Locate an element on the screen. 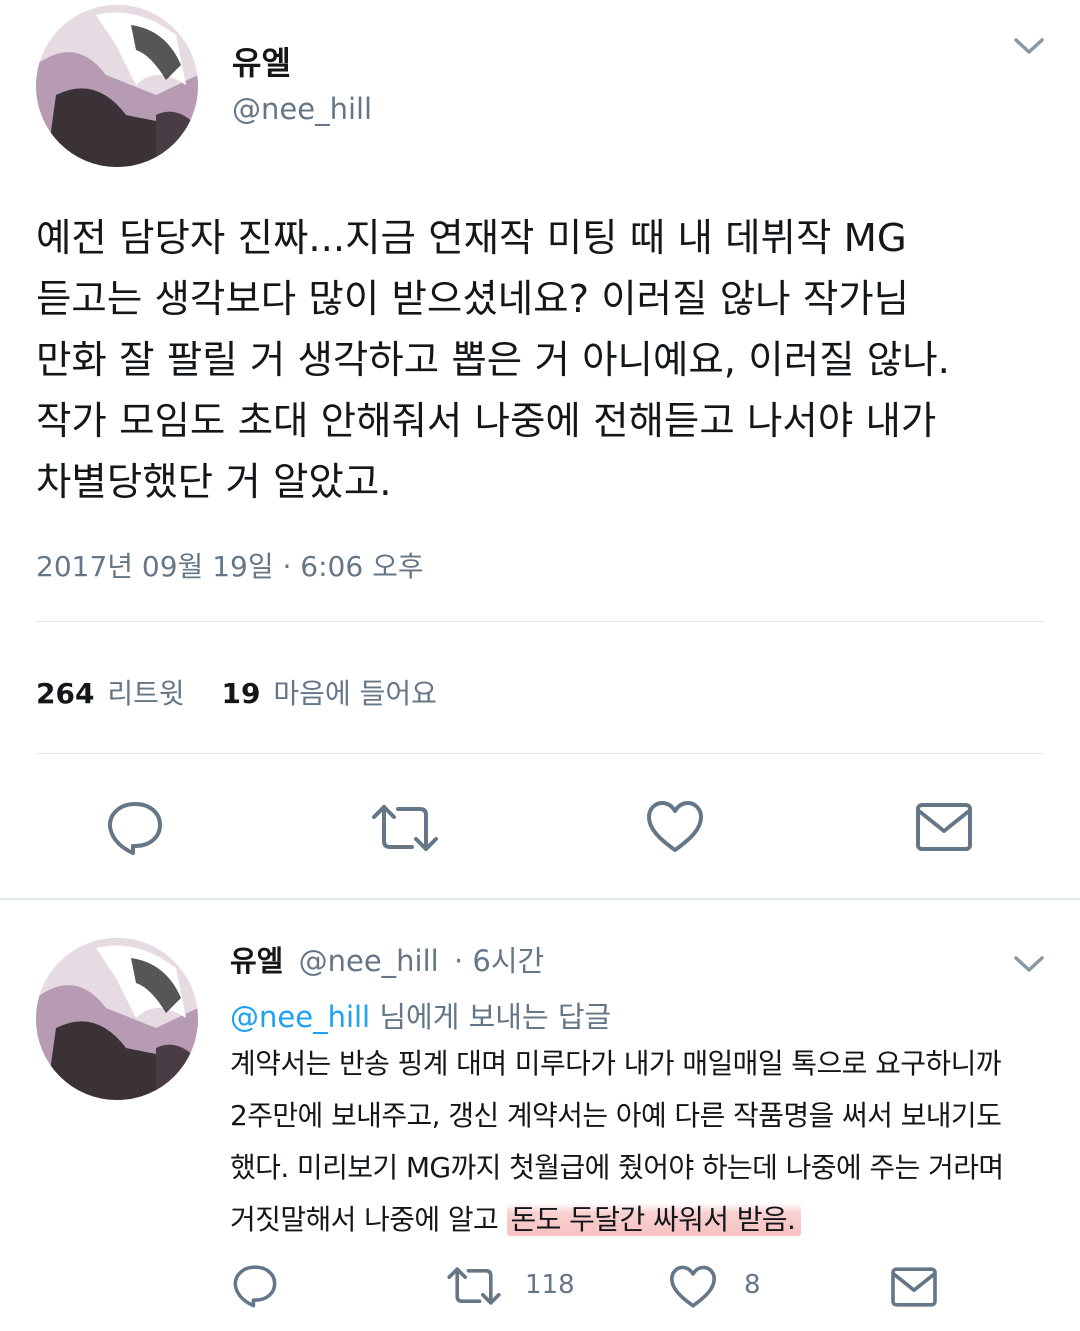  like-label: 마음에 들어요 is located at coordinates (354, 693).